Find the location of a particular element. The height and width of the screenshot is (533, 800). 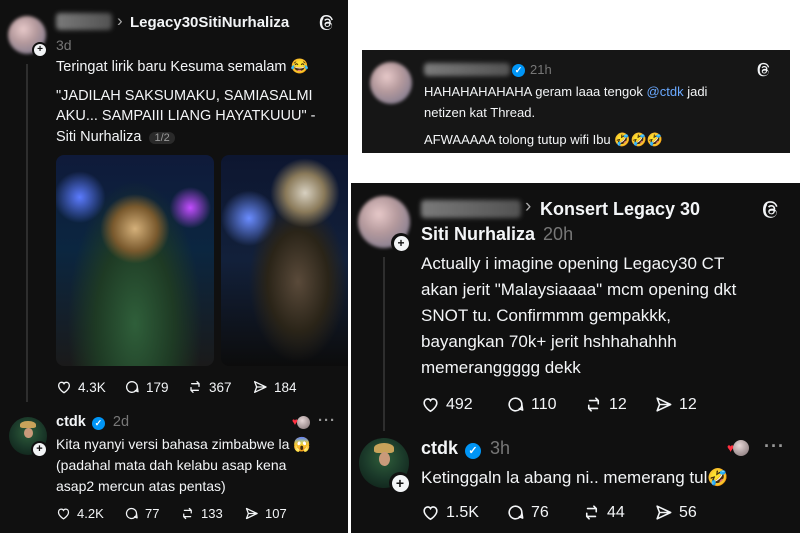

post-text-line: Actually i imagine opening Legacy30 CT is located at coordinates (573, 263).